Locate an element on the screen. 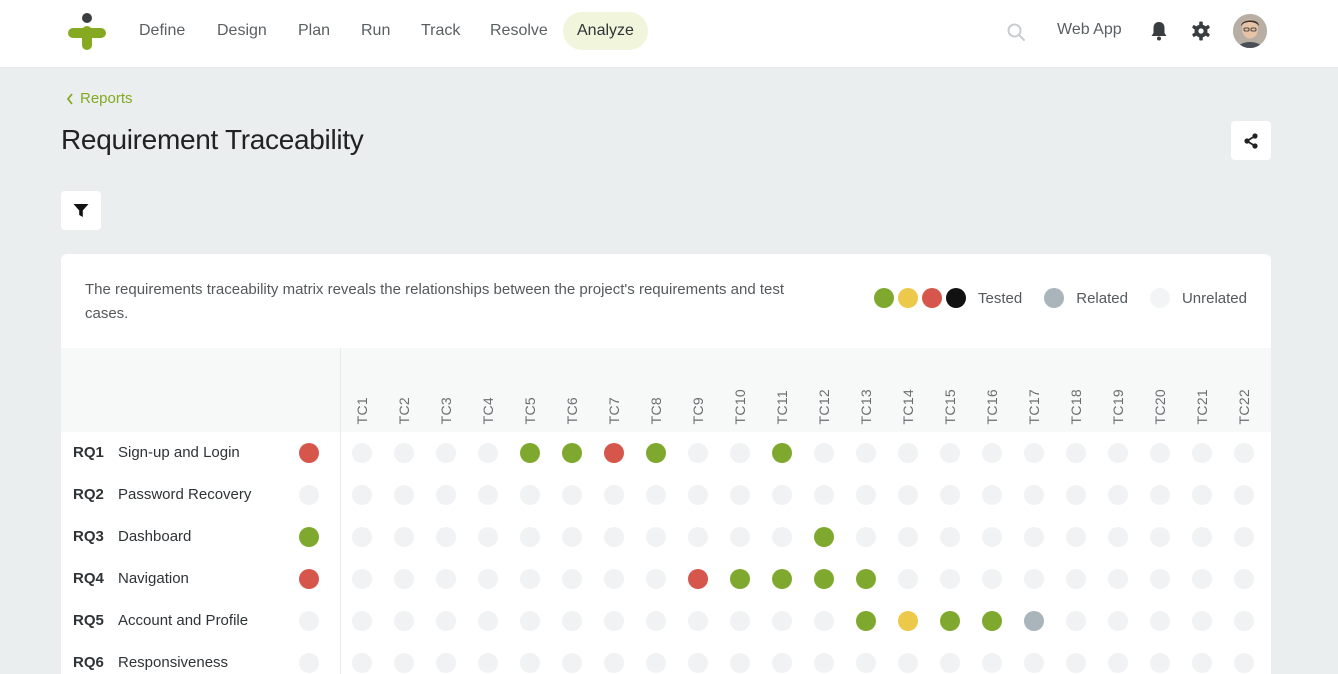 The image size is (1338, 674). matrix-cell-rq6-tc1 is located at coordinates (362, 663).